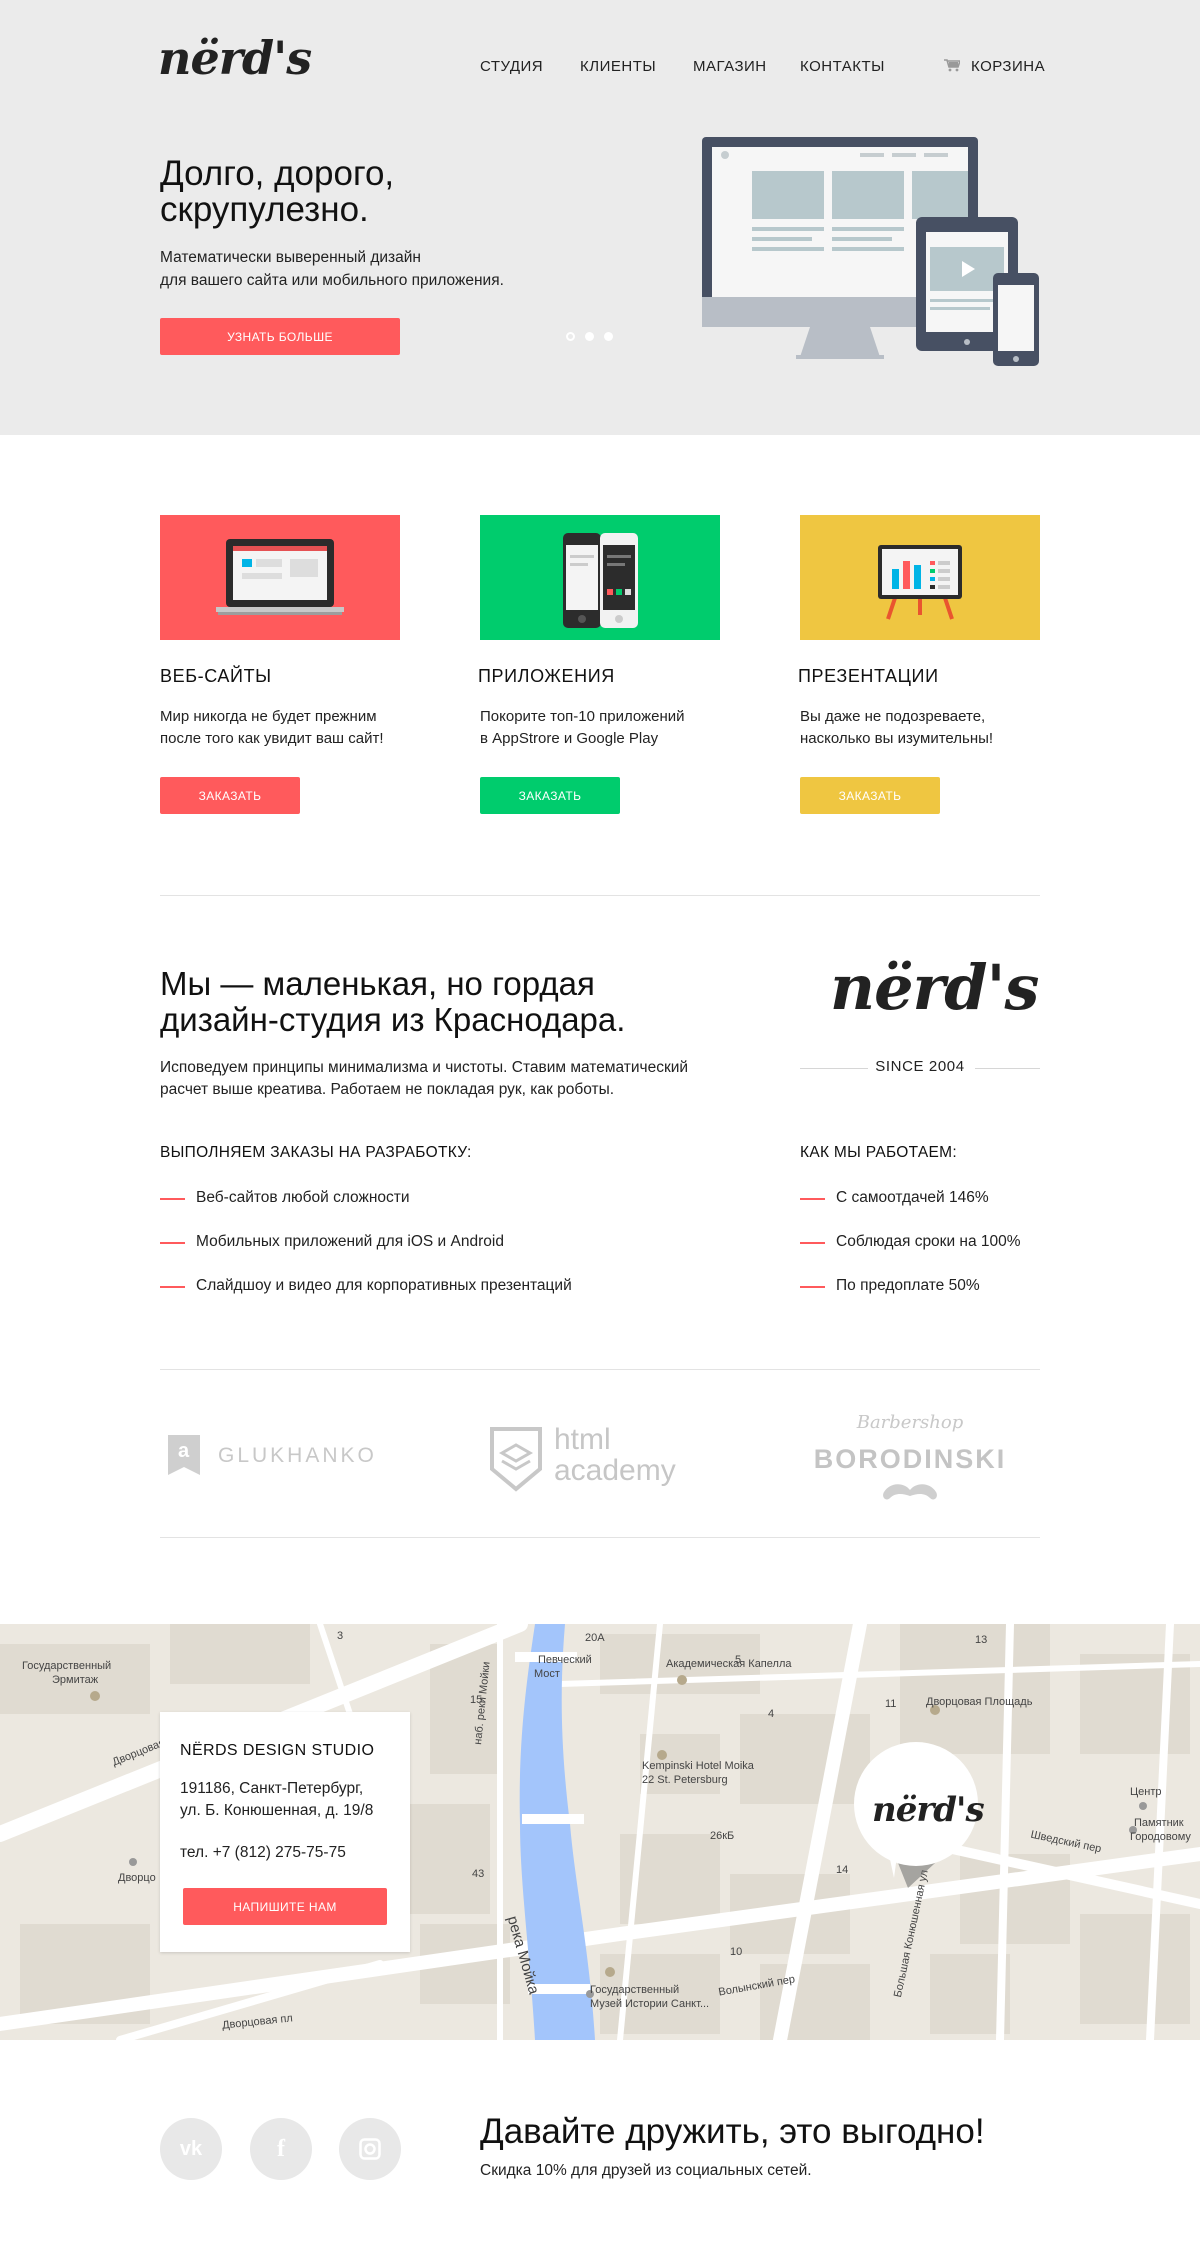  I want to click on html-academy-wordmark-1: html, so click(582, 1439).